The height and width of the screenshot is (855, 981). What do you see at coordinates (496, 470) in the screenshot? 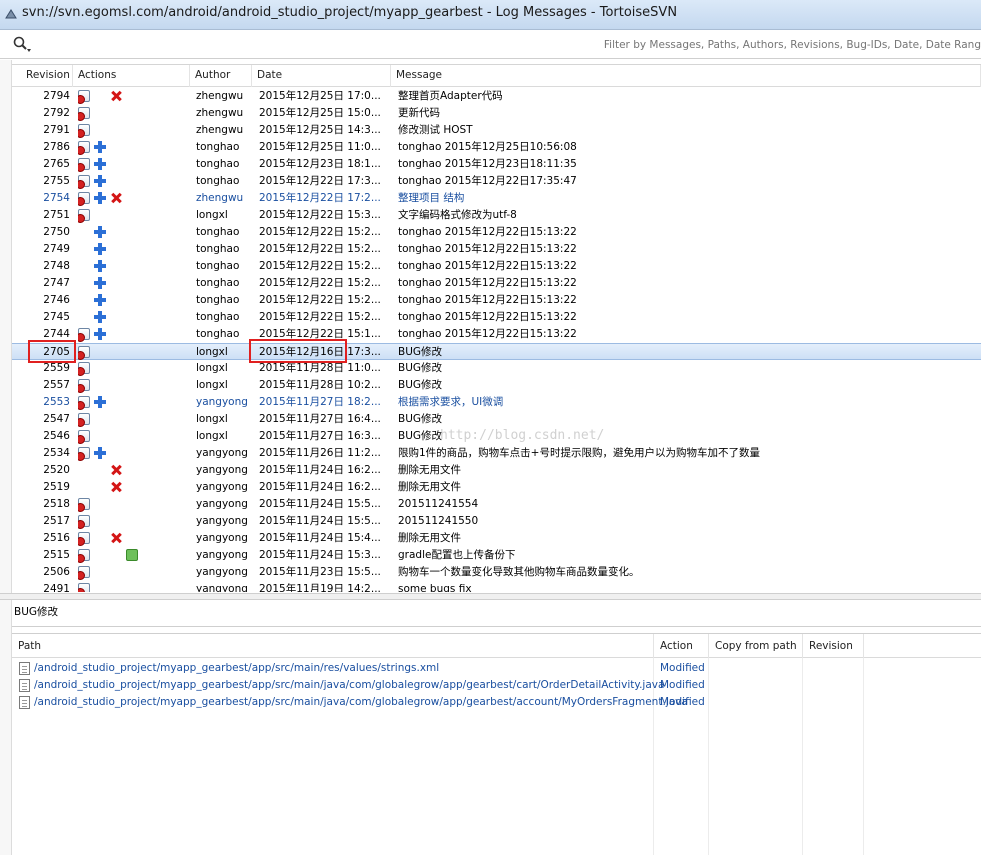
I see `log-row: 2520 yangyong 2015年11月24日 16:2... 删除无用文件` at bounding box center [496, 470].